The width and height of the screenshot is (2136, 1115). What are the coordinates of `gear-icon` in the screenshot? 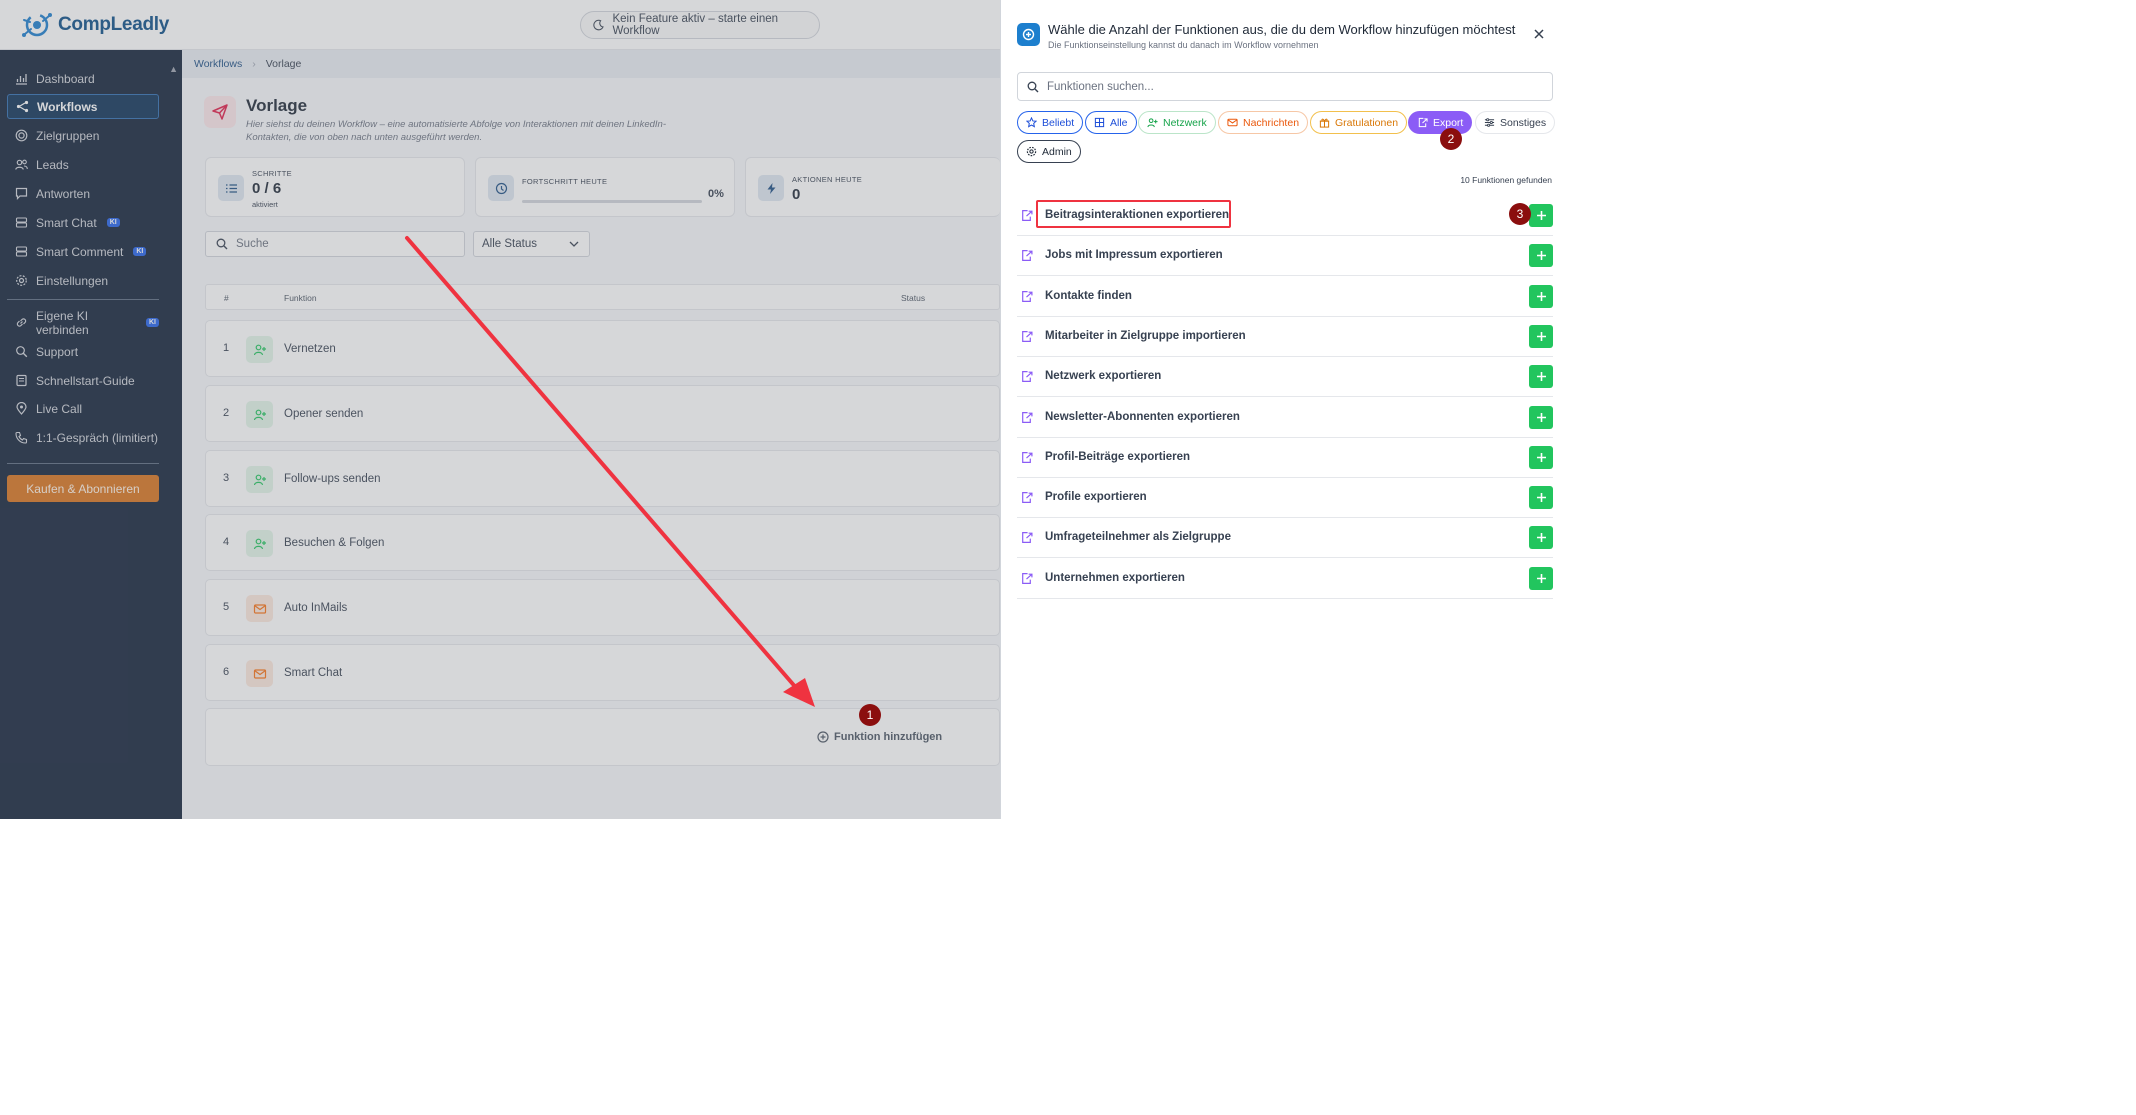 It's located at (1031, 151).